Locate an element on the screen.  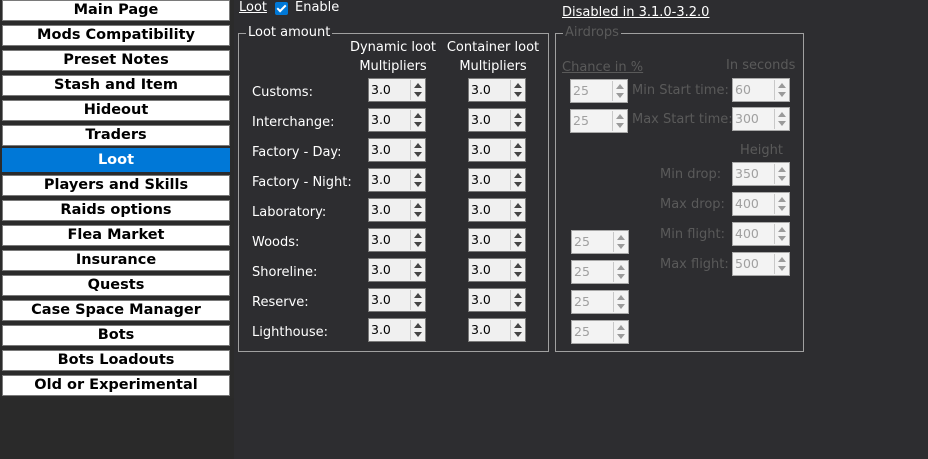
dynamic-multiplier-factory-night: 3.0 is located at coordinates (397, 180).